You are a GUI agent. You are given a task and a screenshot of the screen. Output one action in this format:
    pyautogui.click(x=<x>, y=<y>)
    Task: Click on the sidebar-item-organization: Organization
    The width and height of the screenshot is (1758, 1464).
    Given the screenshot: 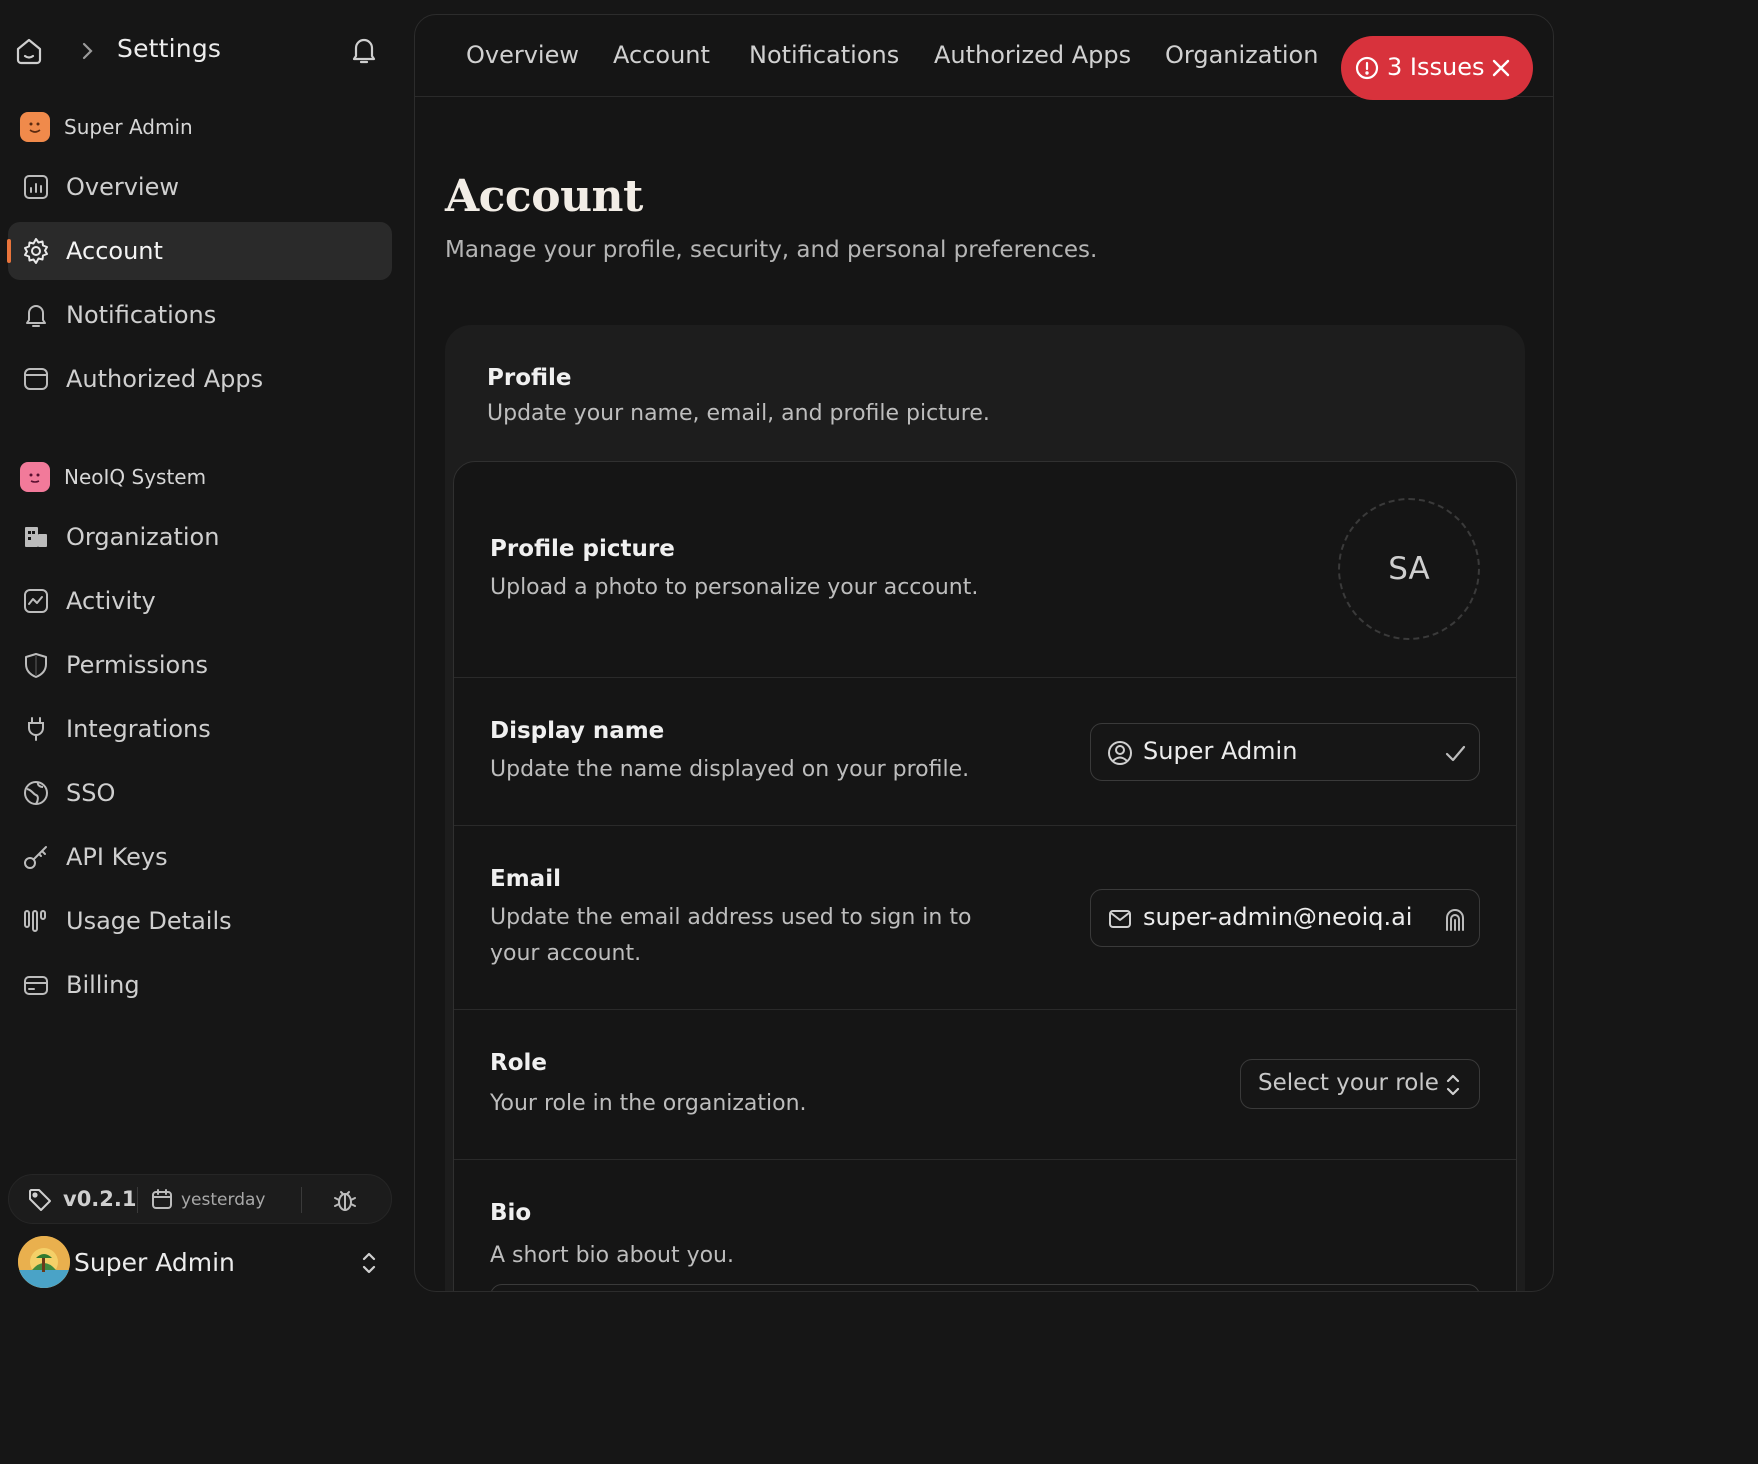 What is the action you would take?
    pyautogui.click(x=200, y=537)
    